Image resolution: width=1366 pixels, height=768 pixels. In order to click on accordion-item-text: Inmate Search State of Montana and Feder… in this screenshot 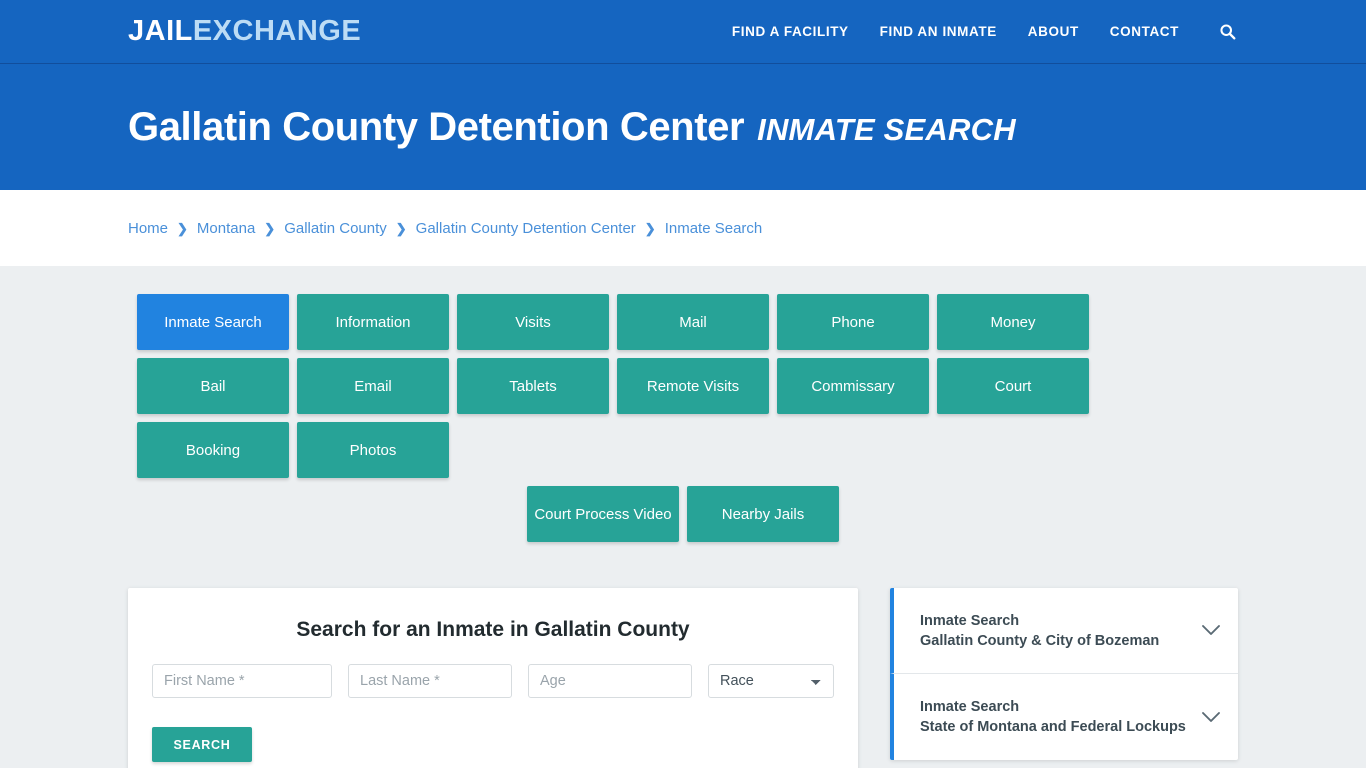, I will do `click(1054, 717)`.